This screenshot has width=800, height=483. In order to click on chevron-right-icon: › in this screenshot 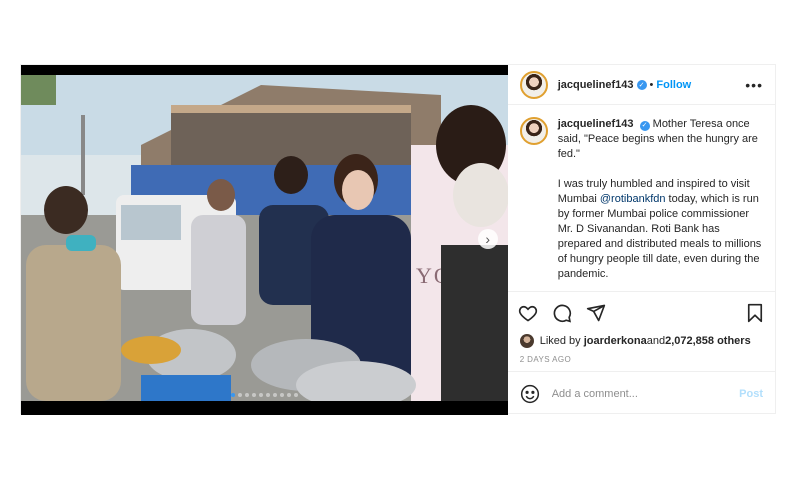, I will do `click(488, 239)`.